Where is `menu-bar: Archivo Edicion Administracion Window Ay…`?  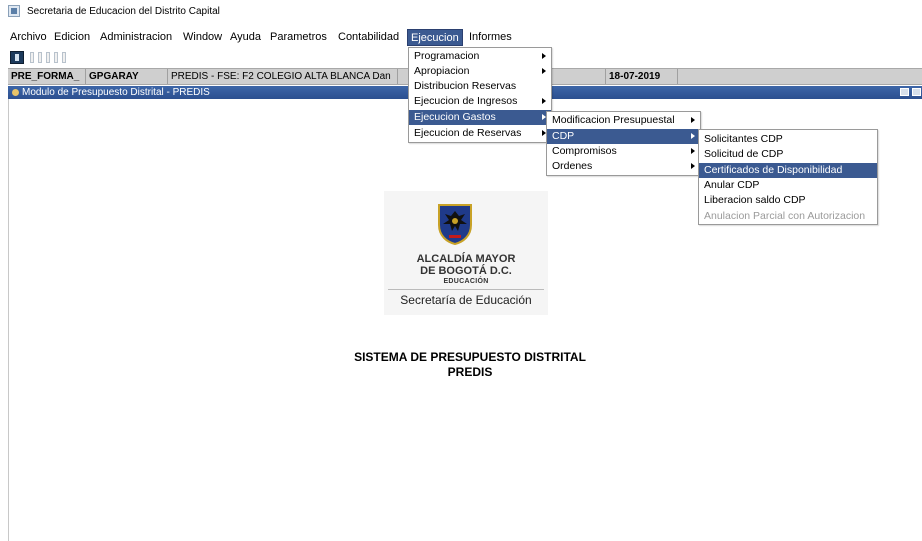
menu-bar: Archivo Edicion Administracion Window Ay… is located at coordinates (461, 37).